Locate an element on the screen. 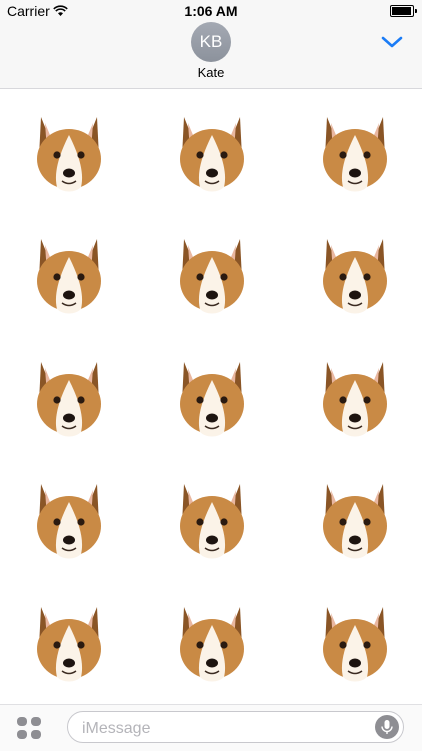 The height and width of the screenshot is (751, 422). message-input is located at coordinates (227, 729).